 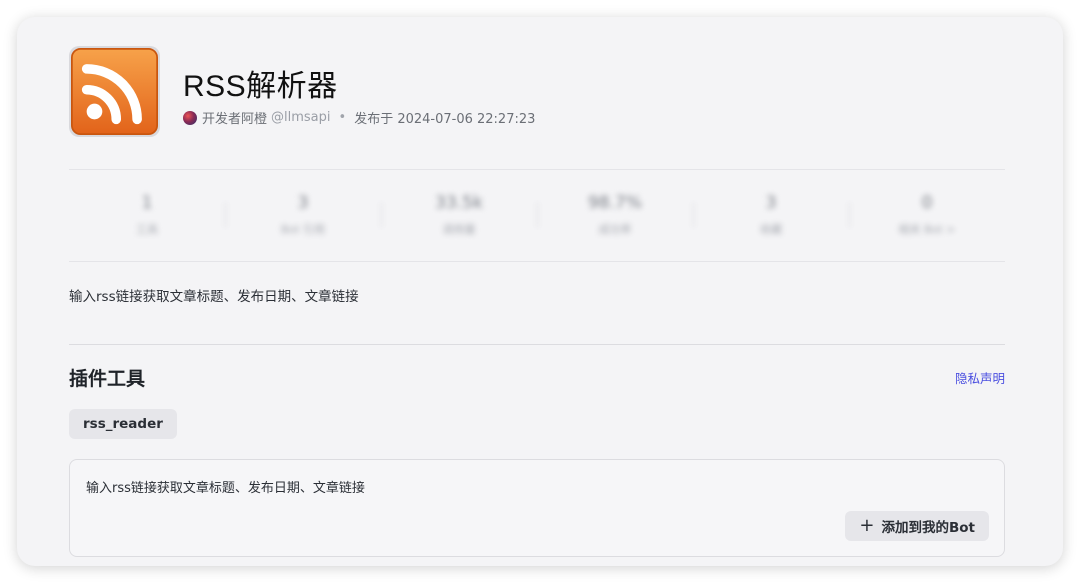 I want to click on stat-item: 33.5k 调用量, so click(x=459, y=217).